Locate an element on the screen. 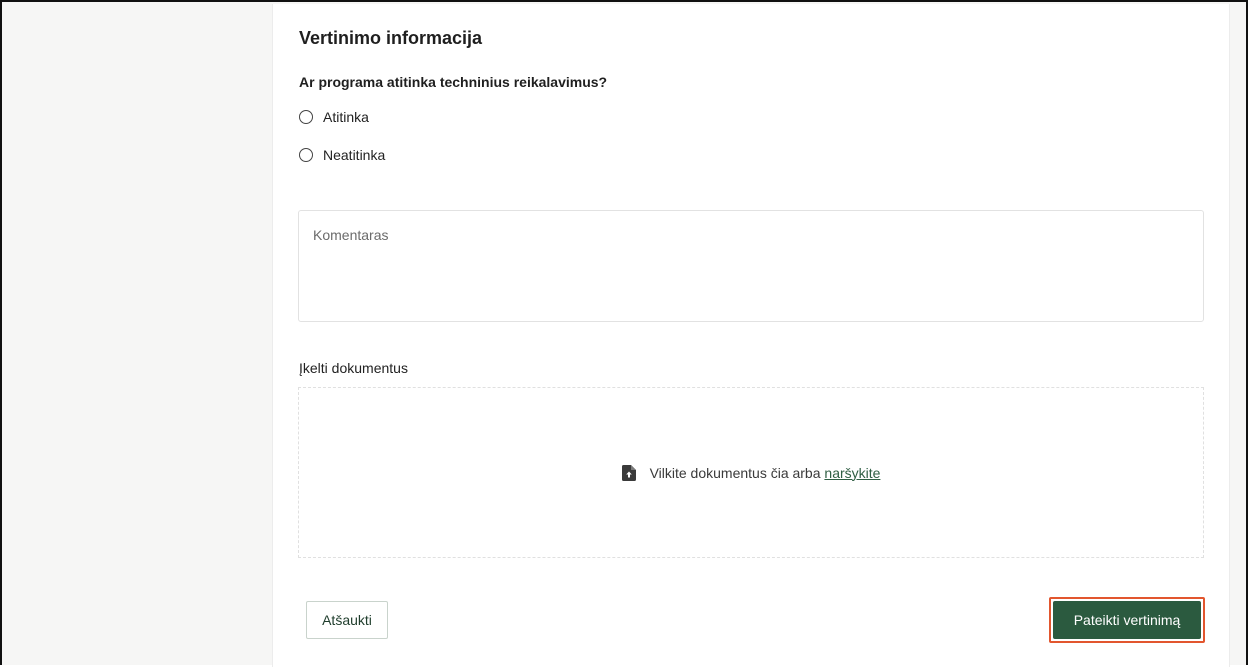  radio-option-neatitinka: Neatitinka is located at coordinates (342, 155).